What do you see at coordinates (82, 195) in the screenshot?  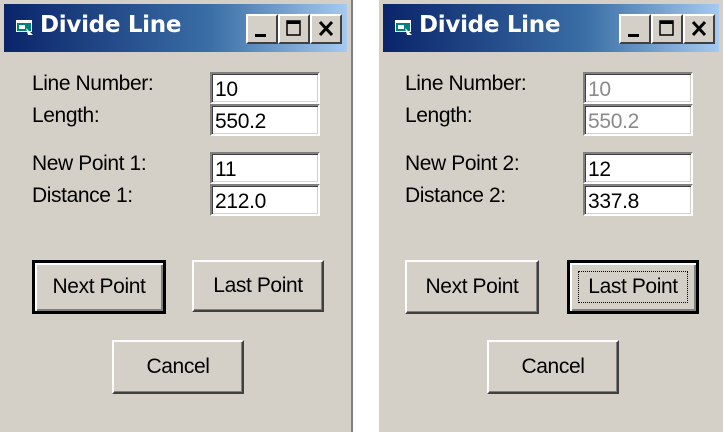 I see `distance-label: Distance 1:` at bounding box center [82, 195].